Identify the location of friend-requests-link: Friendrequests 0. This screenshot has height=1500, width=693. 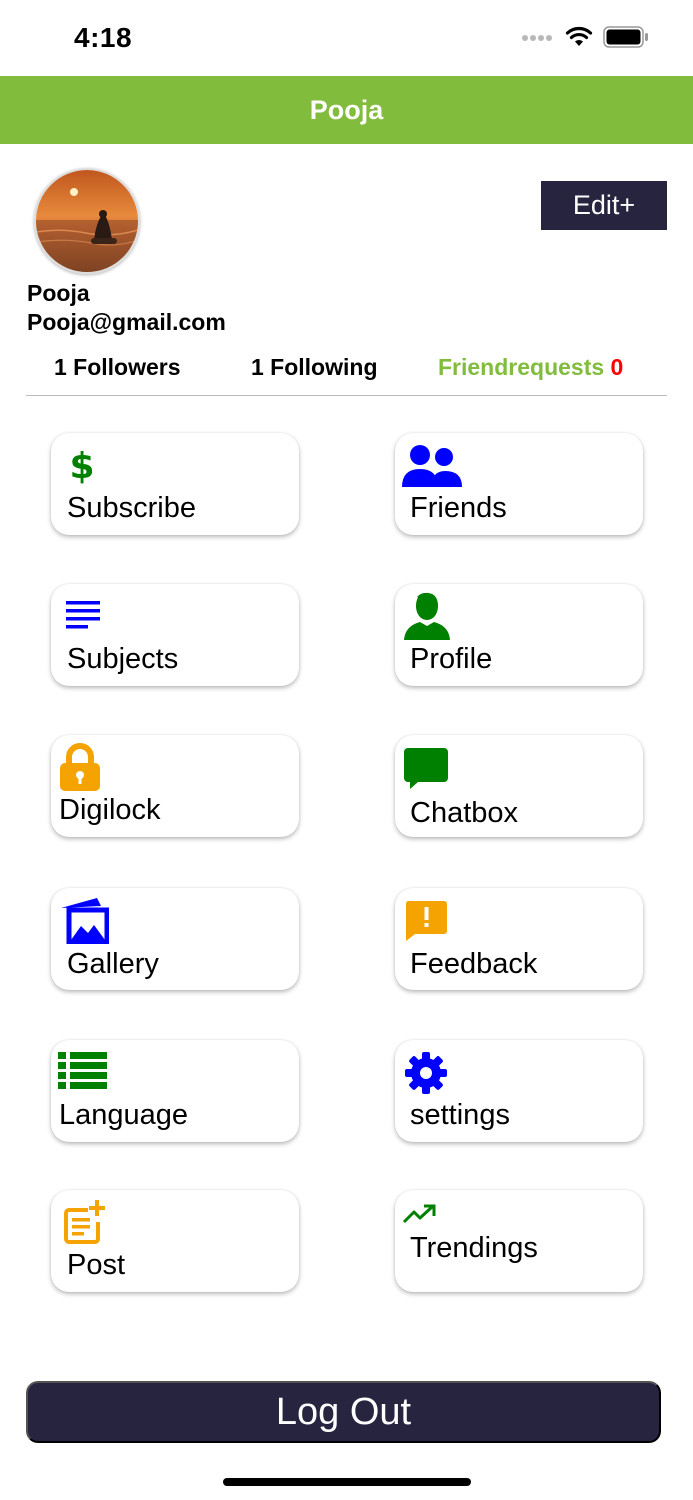
(530, 367).